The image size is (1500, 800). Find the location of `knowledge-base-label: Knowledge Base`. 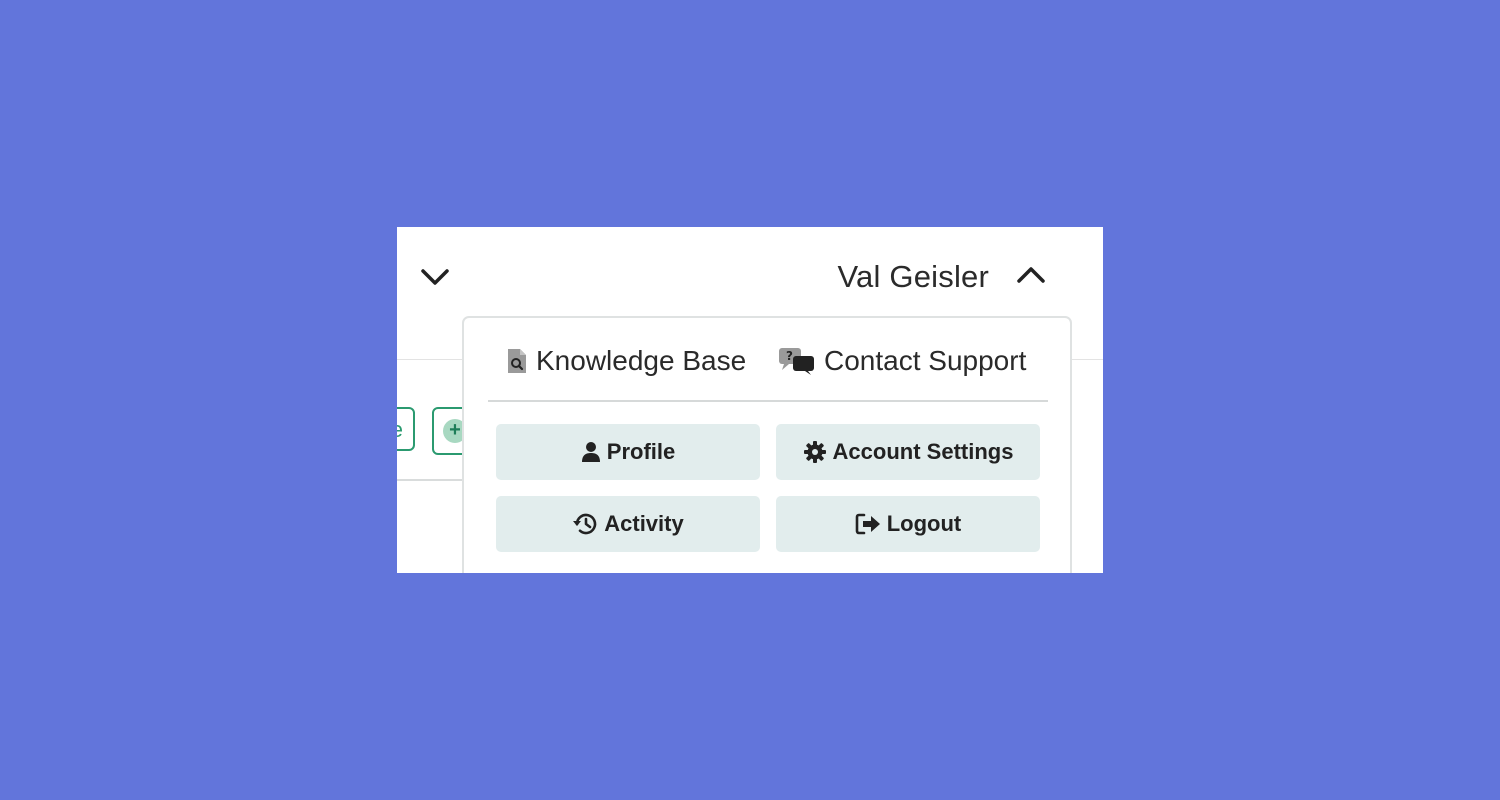

knowledge-base-label: Knowledge Base is located at coordinates (641, 360).